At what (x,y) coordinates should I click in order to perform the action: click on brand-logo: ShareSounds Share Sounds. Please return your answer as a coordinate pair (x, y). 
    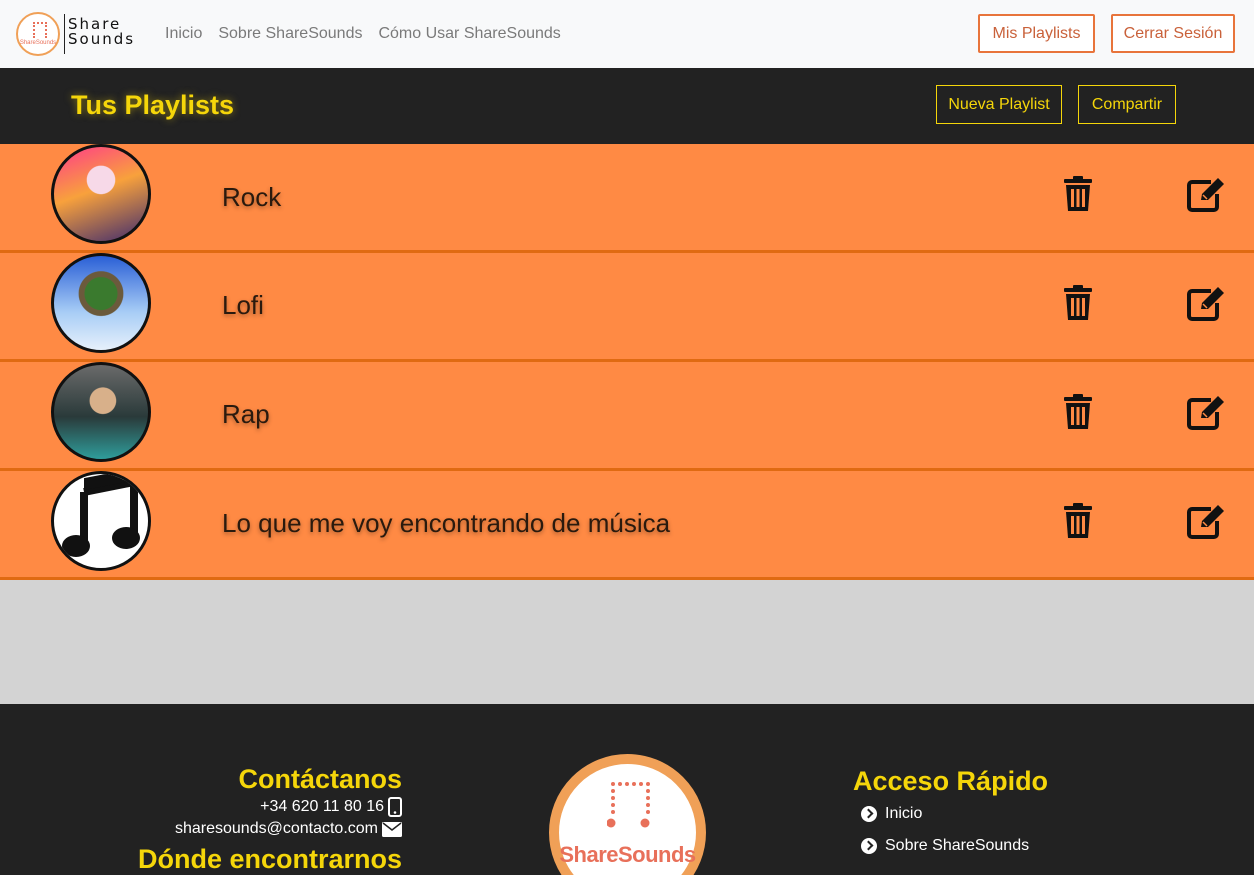
    Looking at the image, I should click on (76, 34).